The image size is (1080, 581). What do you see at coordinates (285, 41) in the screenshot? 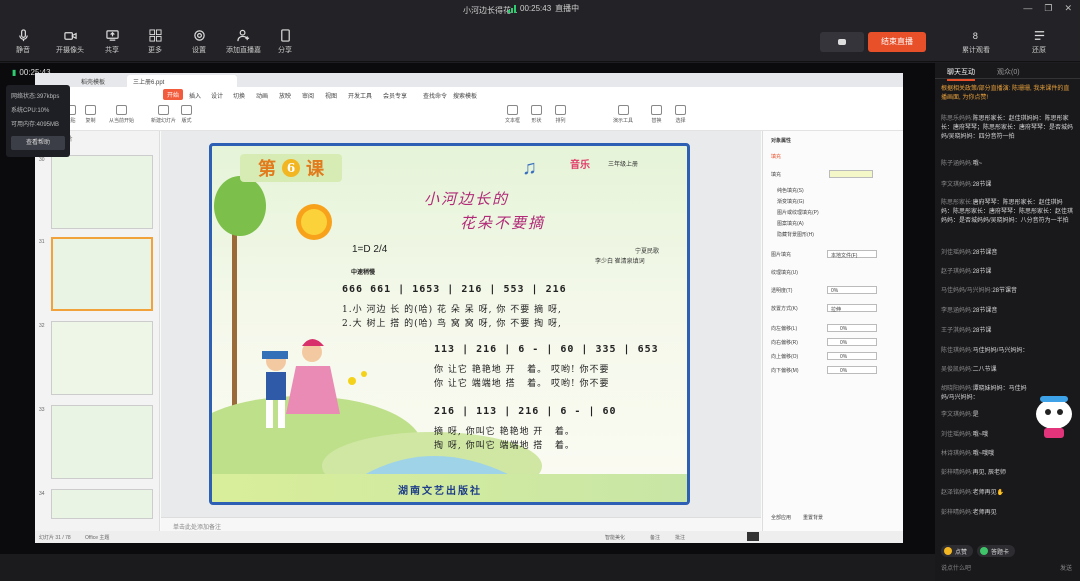
I see `share2-button: 分享` at bounding box center [285, 41].